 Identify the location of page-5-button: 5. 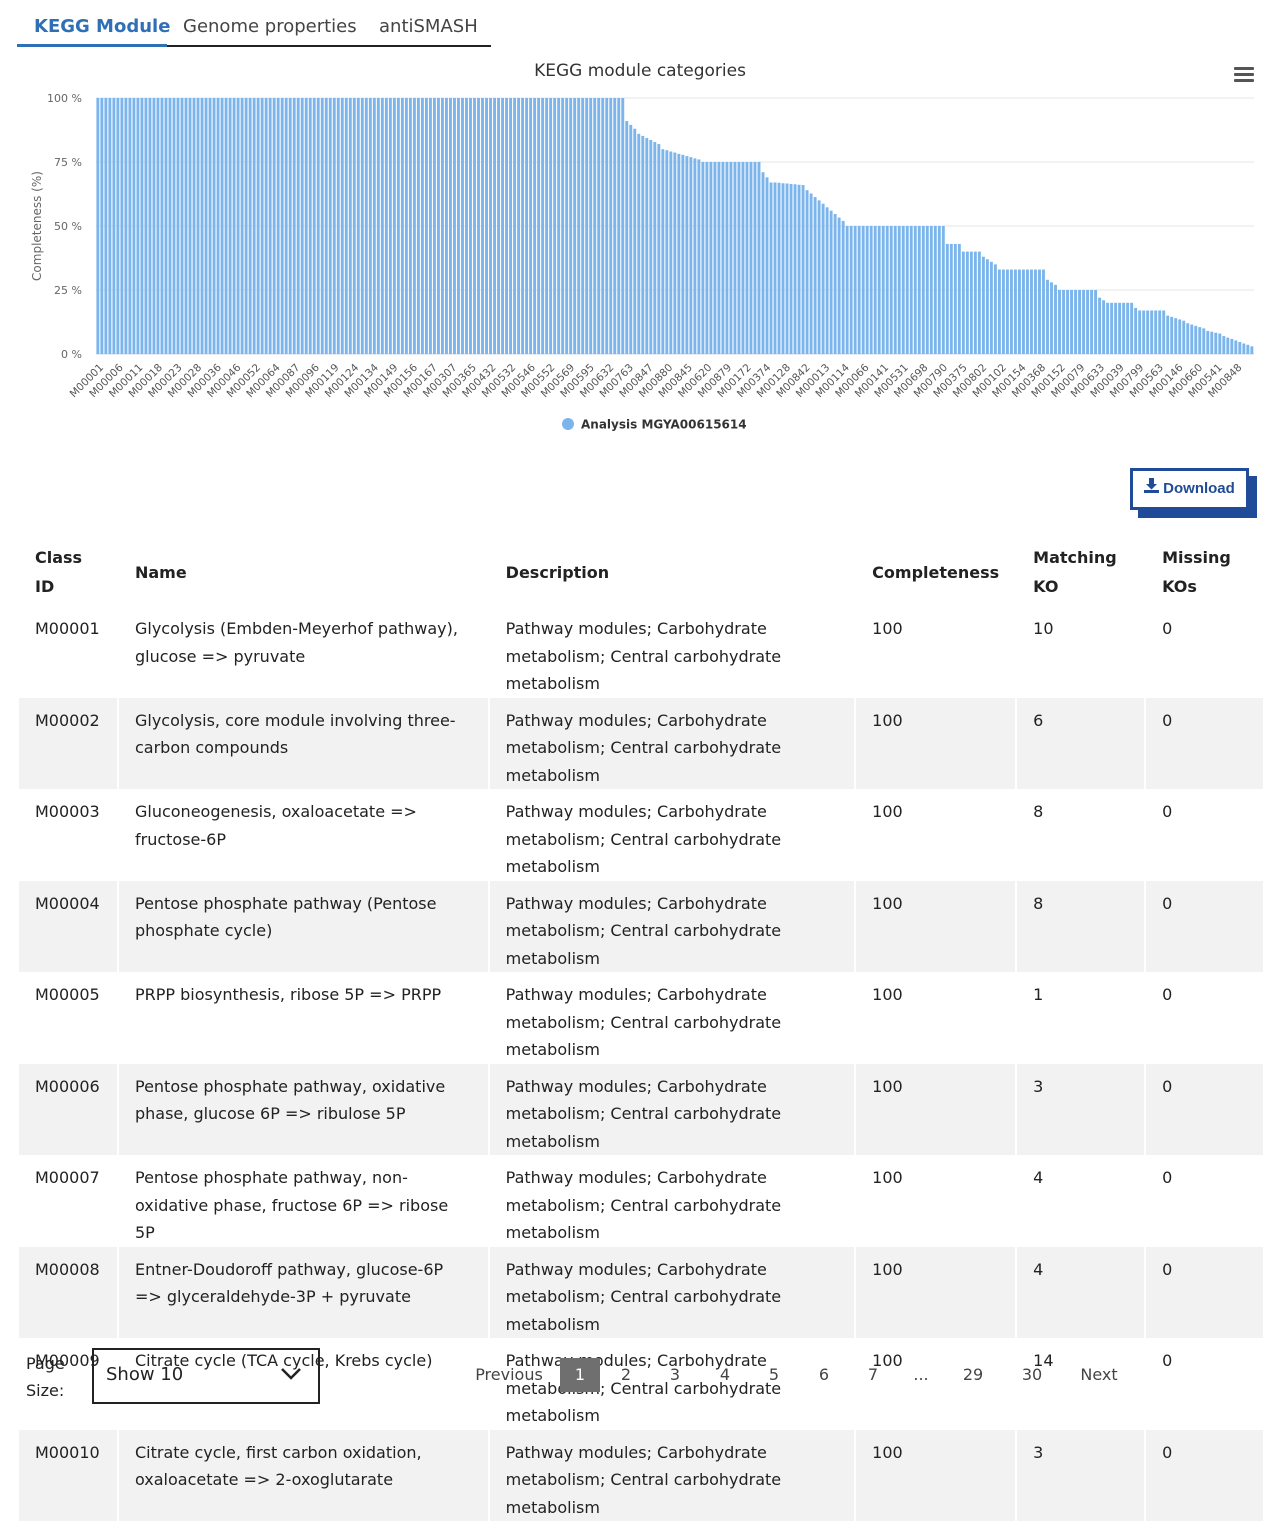
(774, 1375).